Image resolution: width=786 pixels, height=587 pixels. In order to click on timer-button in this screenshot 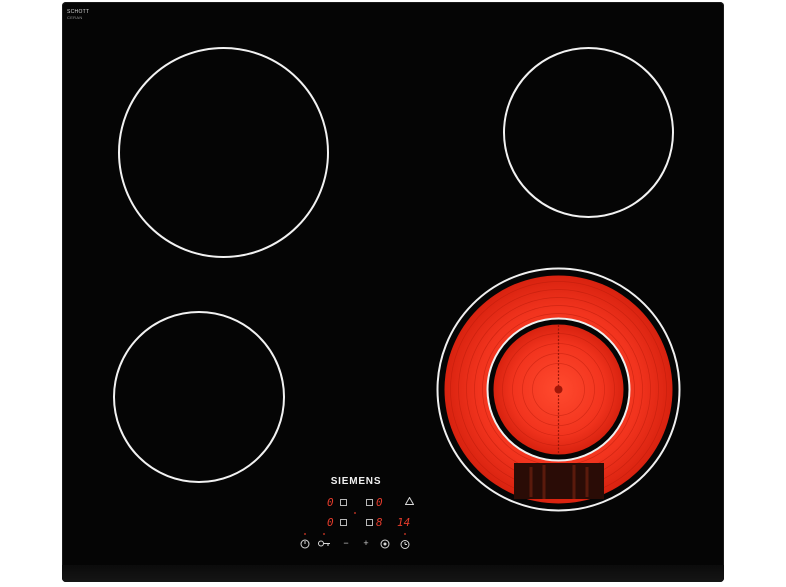, I will do `click(405, 545)`.